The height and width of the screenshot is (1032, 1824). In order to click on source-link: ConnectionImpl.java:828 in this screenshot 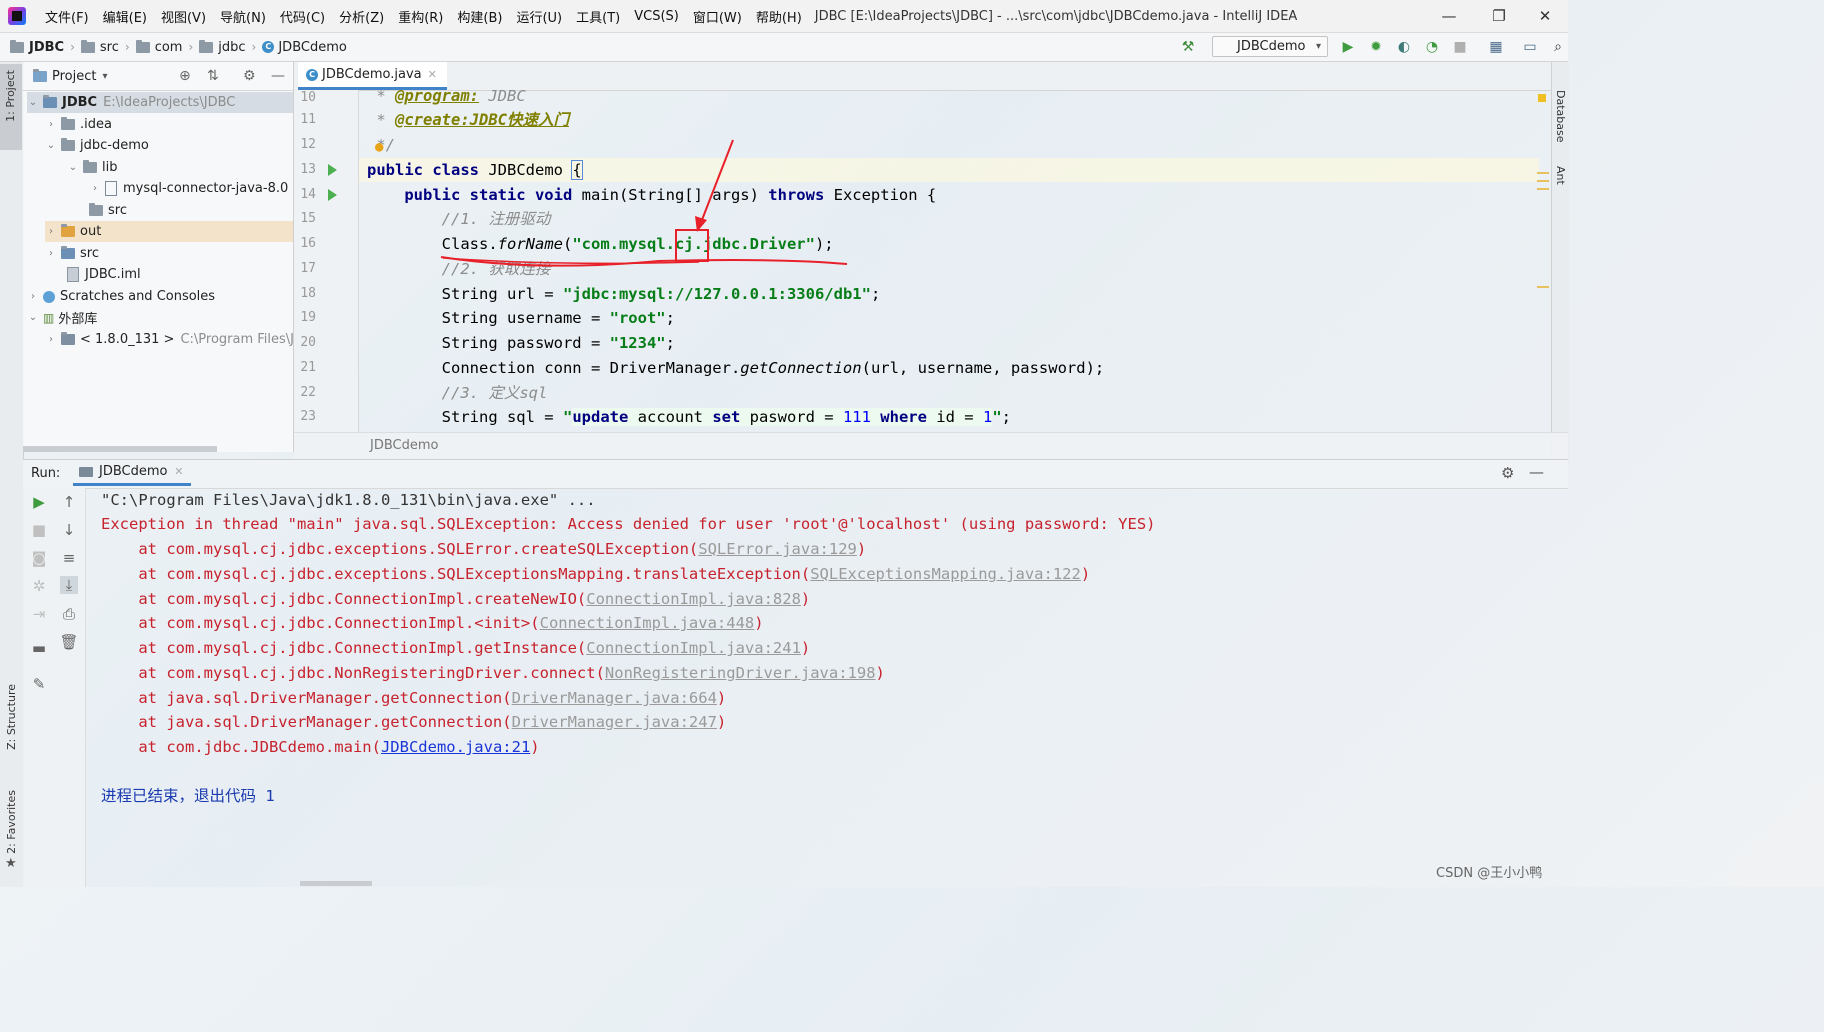, I will do `click(693, 599)`.